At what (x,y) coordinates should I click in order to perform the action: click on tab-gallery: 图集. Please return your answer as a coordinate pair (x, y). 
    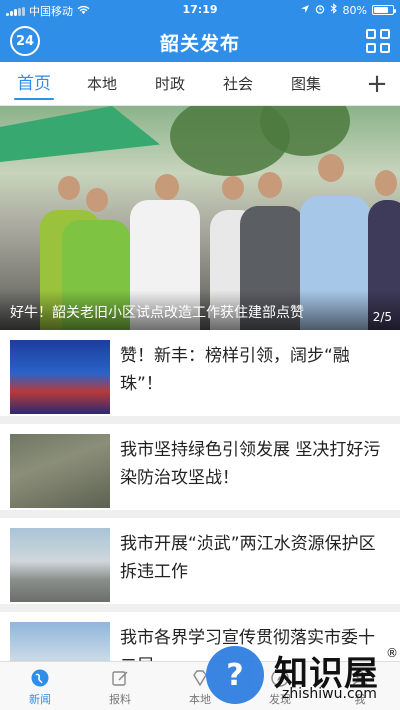
    Looking at the image, I should click on (306, 84).